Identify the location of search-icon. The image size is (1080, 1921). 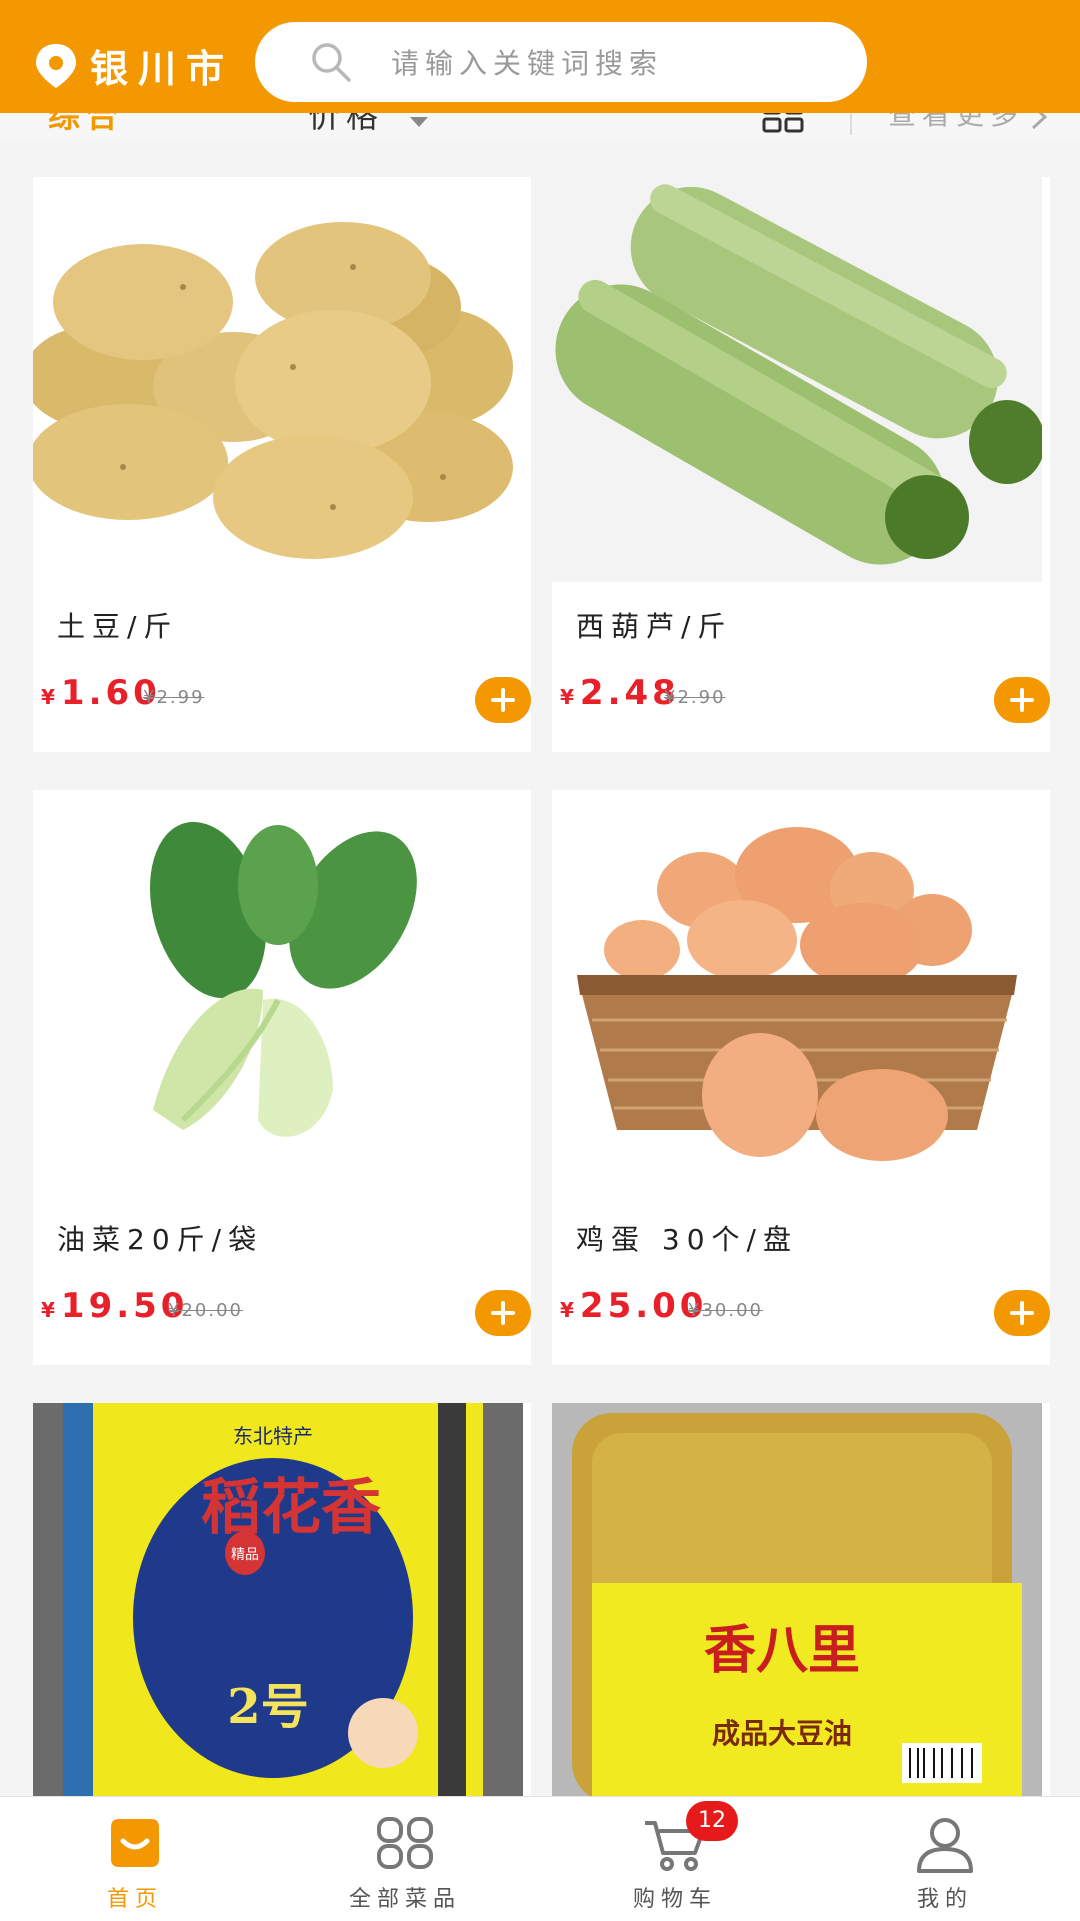
(331, 62).